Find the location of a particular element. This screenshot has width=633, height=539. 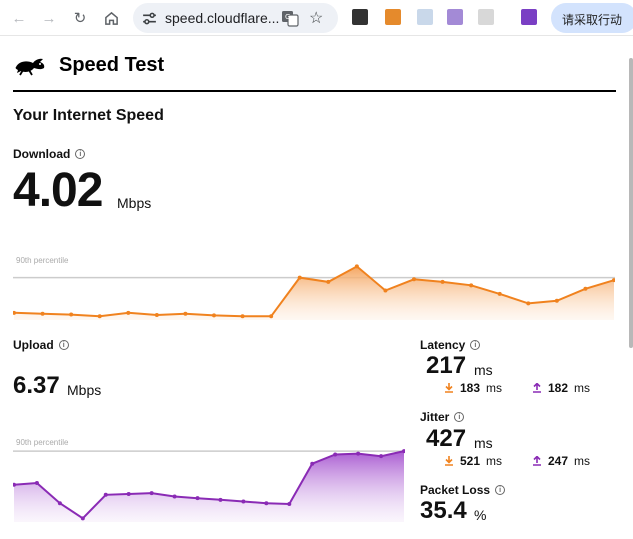

upload-chart is located at coordinates (209, 485).